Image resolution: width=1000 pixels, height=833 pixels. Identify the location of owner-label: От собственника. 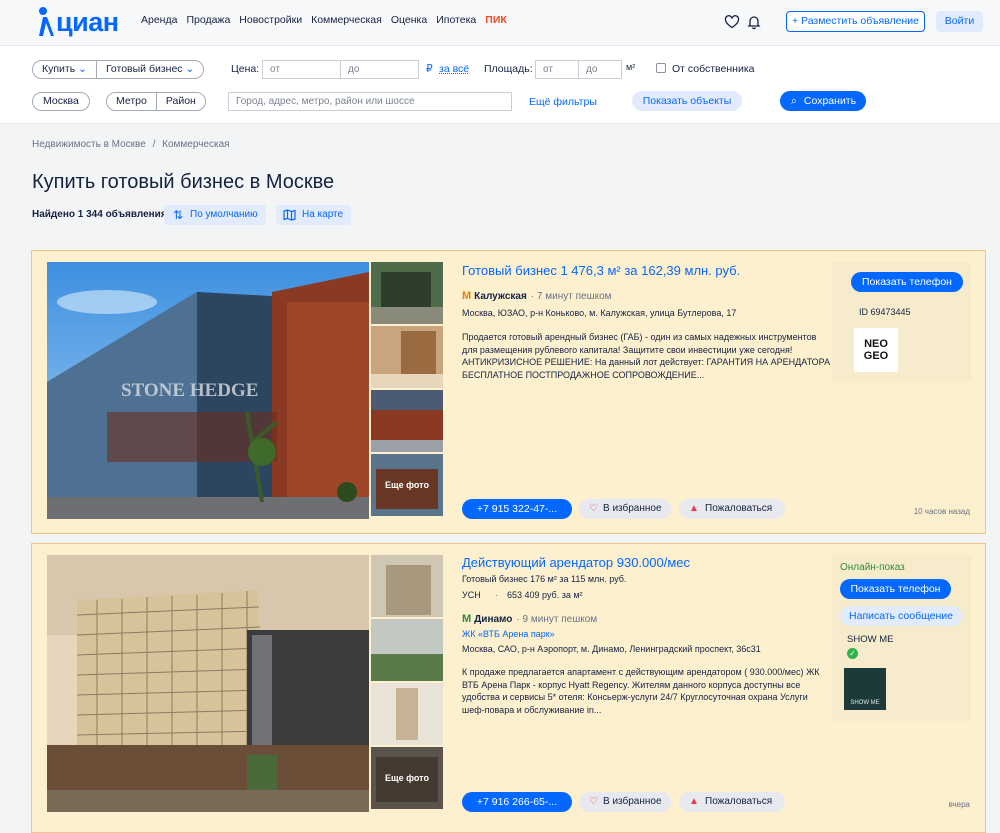
(713, 69).